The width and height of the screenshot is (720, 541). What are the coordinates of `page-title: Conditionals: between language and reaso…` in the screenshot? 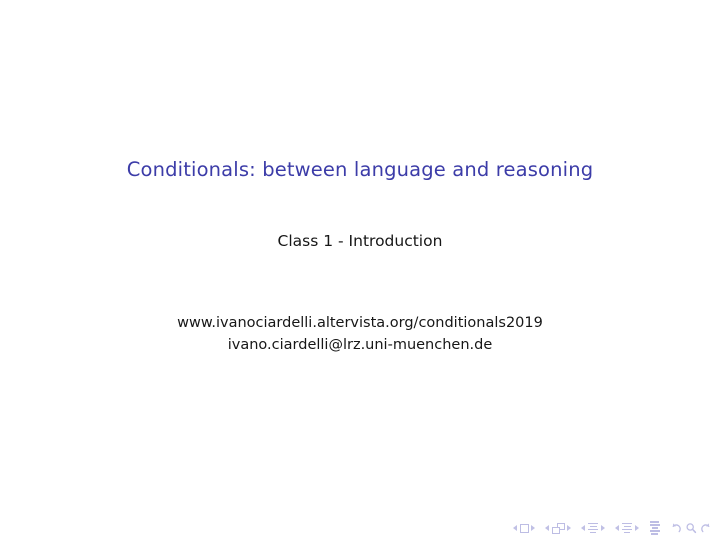 It's located at (360, 169).